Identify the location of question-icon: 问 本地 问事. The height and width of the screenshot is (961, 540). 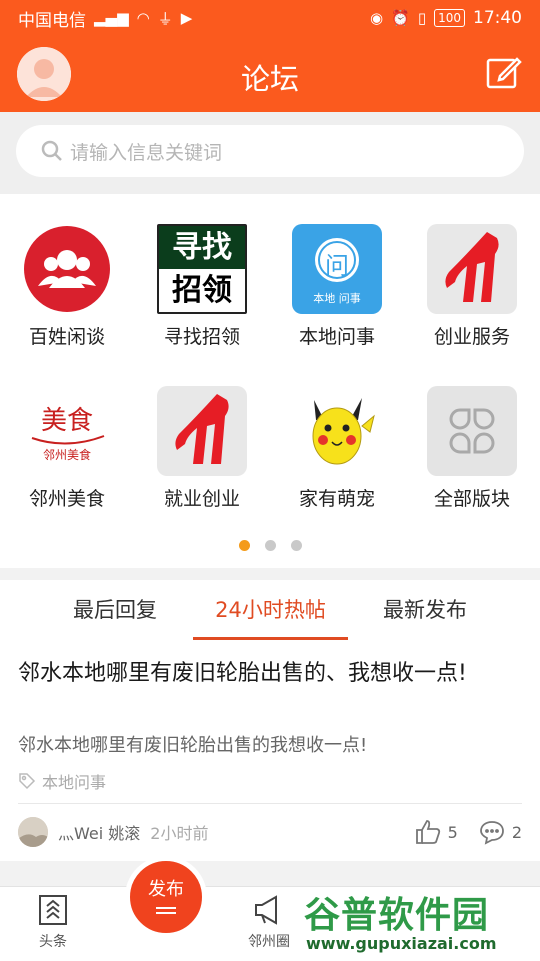
(337, 269).